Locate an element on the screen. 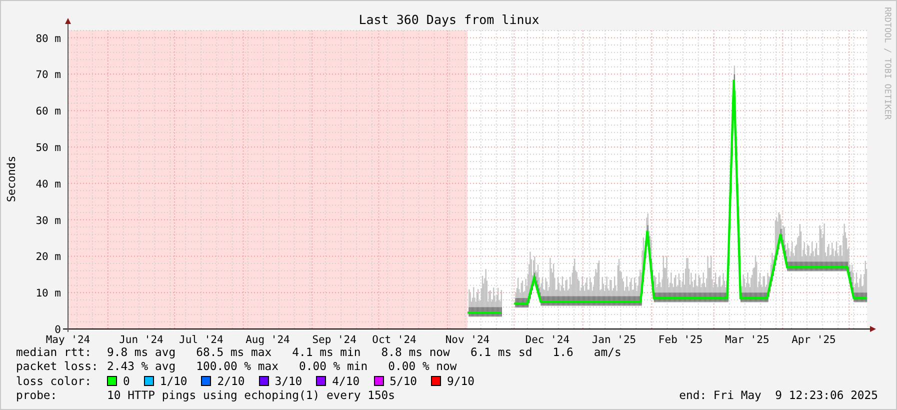  x-tick-label: May '24 is located at coordinates (68, 339).